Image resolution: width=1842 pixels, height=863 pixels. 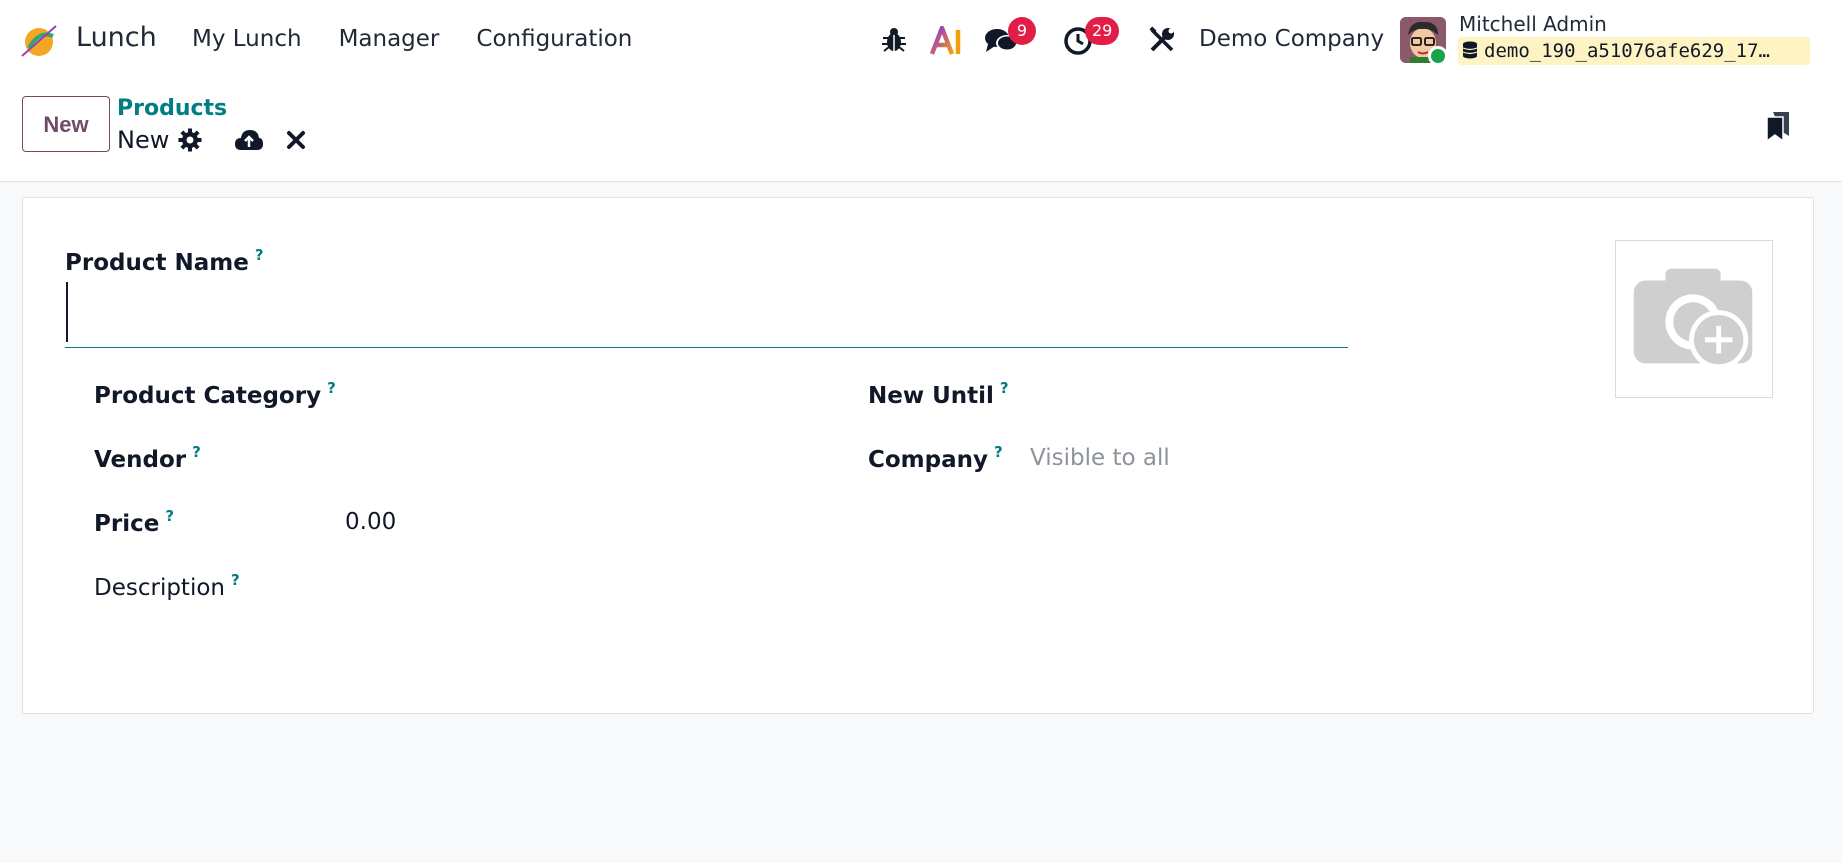 I want to click on new-record-button: New, so click(x=66, y=124).